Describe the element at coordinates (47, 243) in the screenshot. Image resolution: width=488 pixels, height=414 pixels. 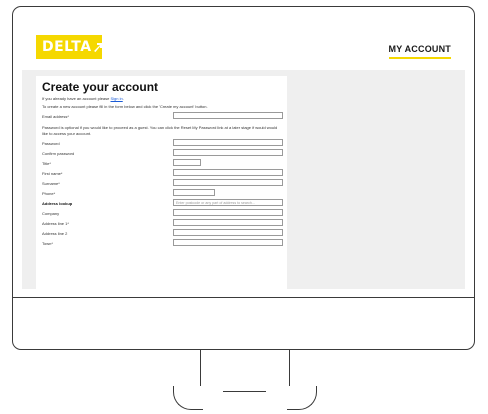
I see `town-label: Town*` at that location.